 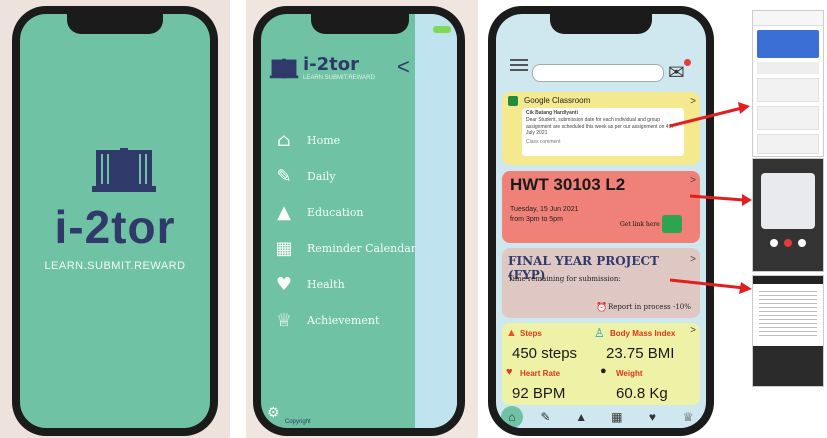 I want to click on top-bar: ✉, so click(x=601, y=65).